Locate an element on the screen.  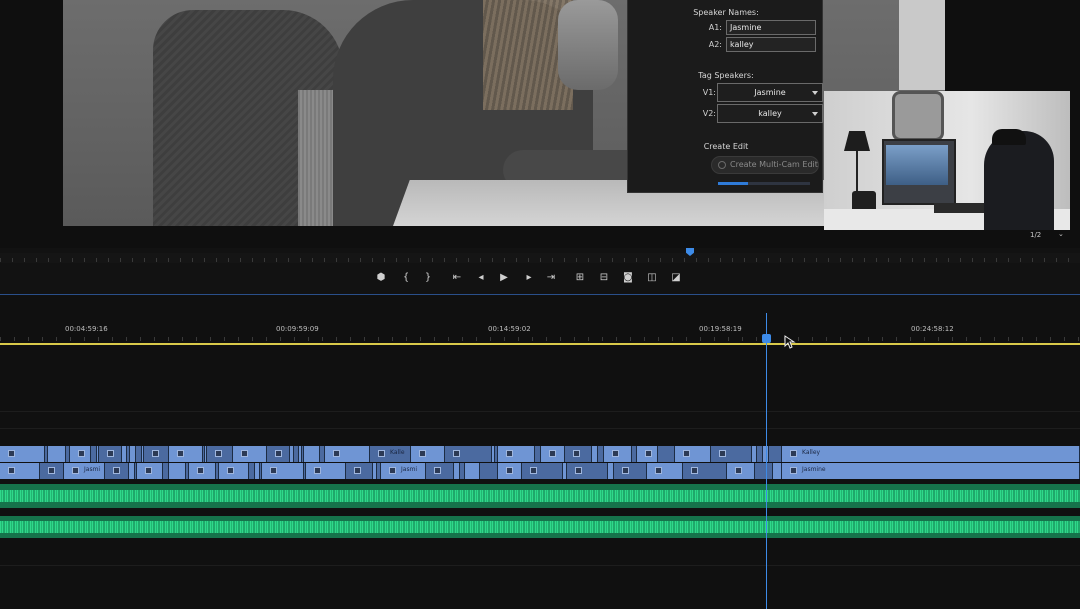
overwrite-icon: ⊟ is located at coordinates (604, 278).